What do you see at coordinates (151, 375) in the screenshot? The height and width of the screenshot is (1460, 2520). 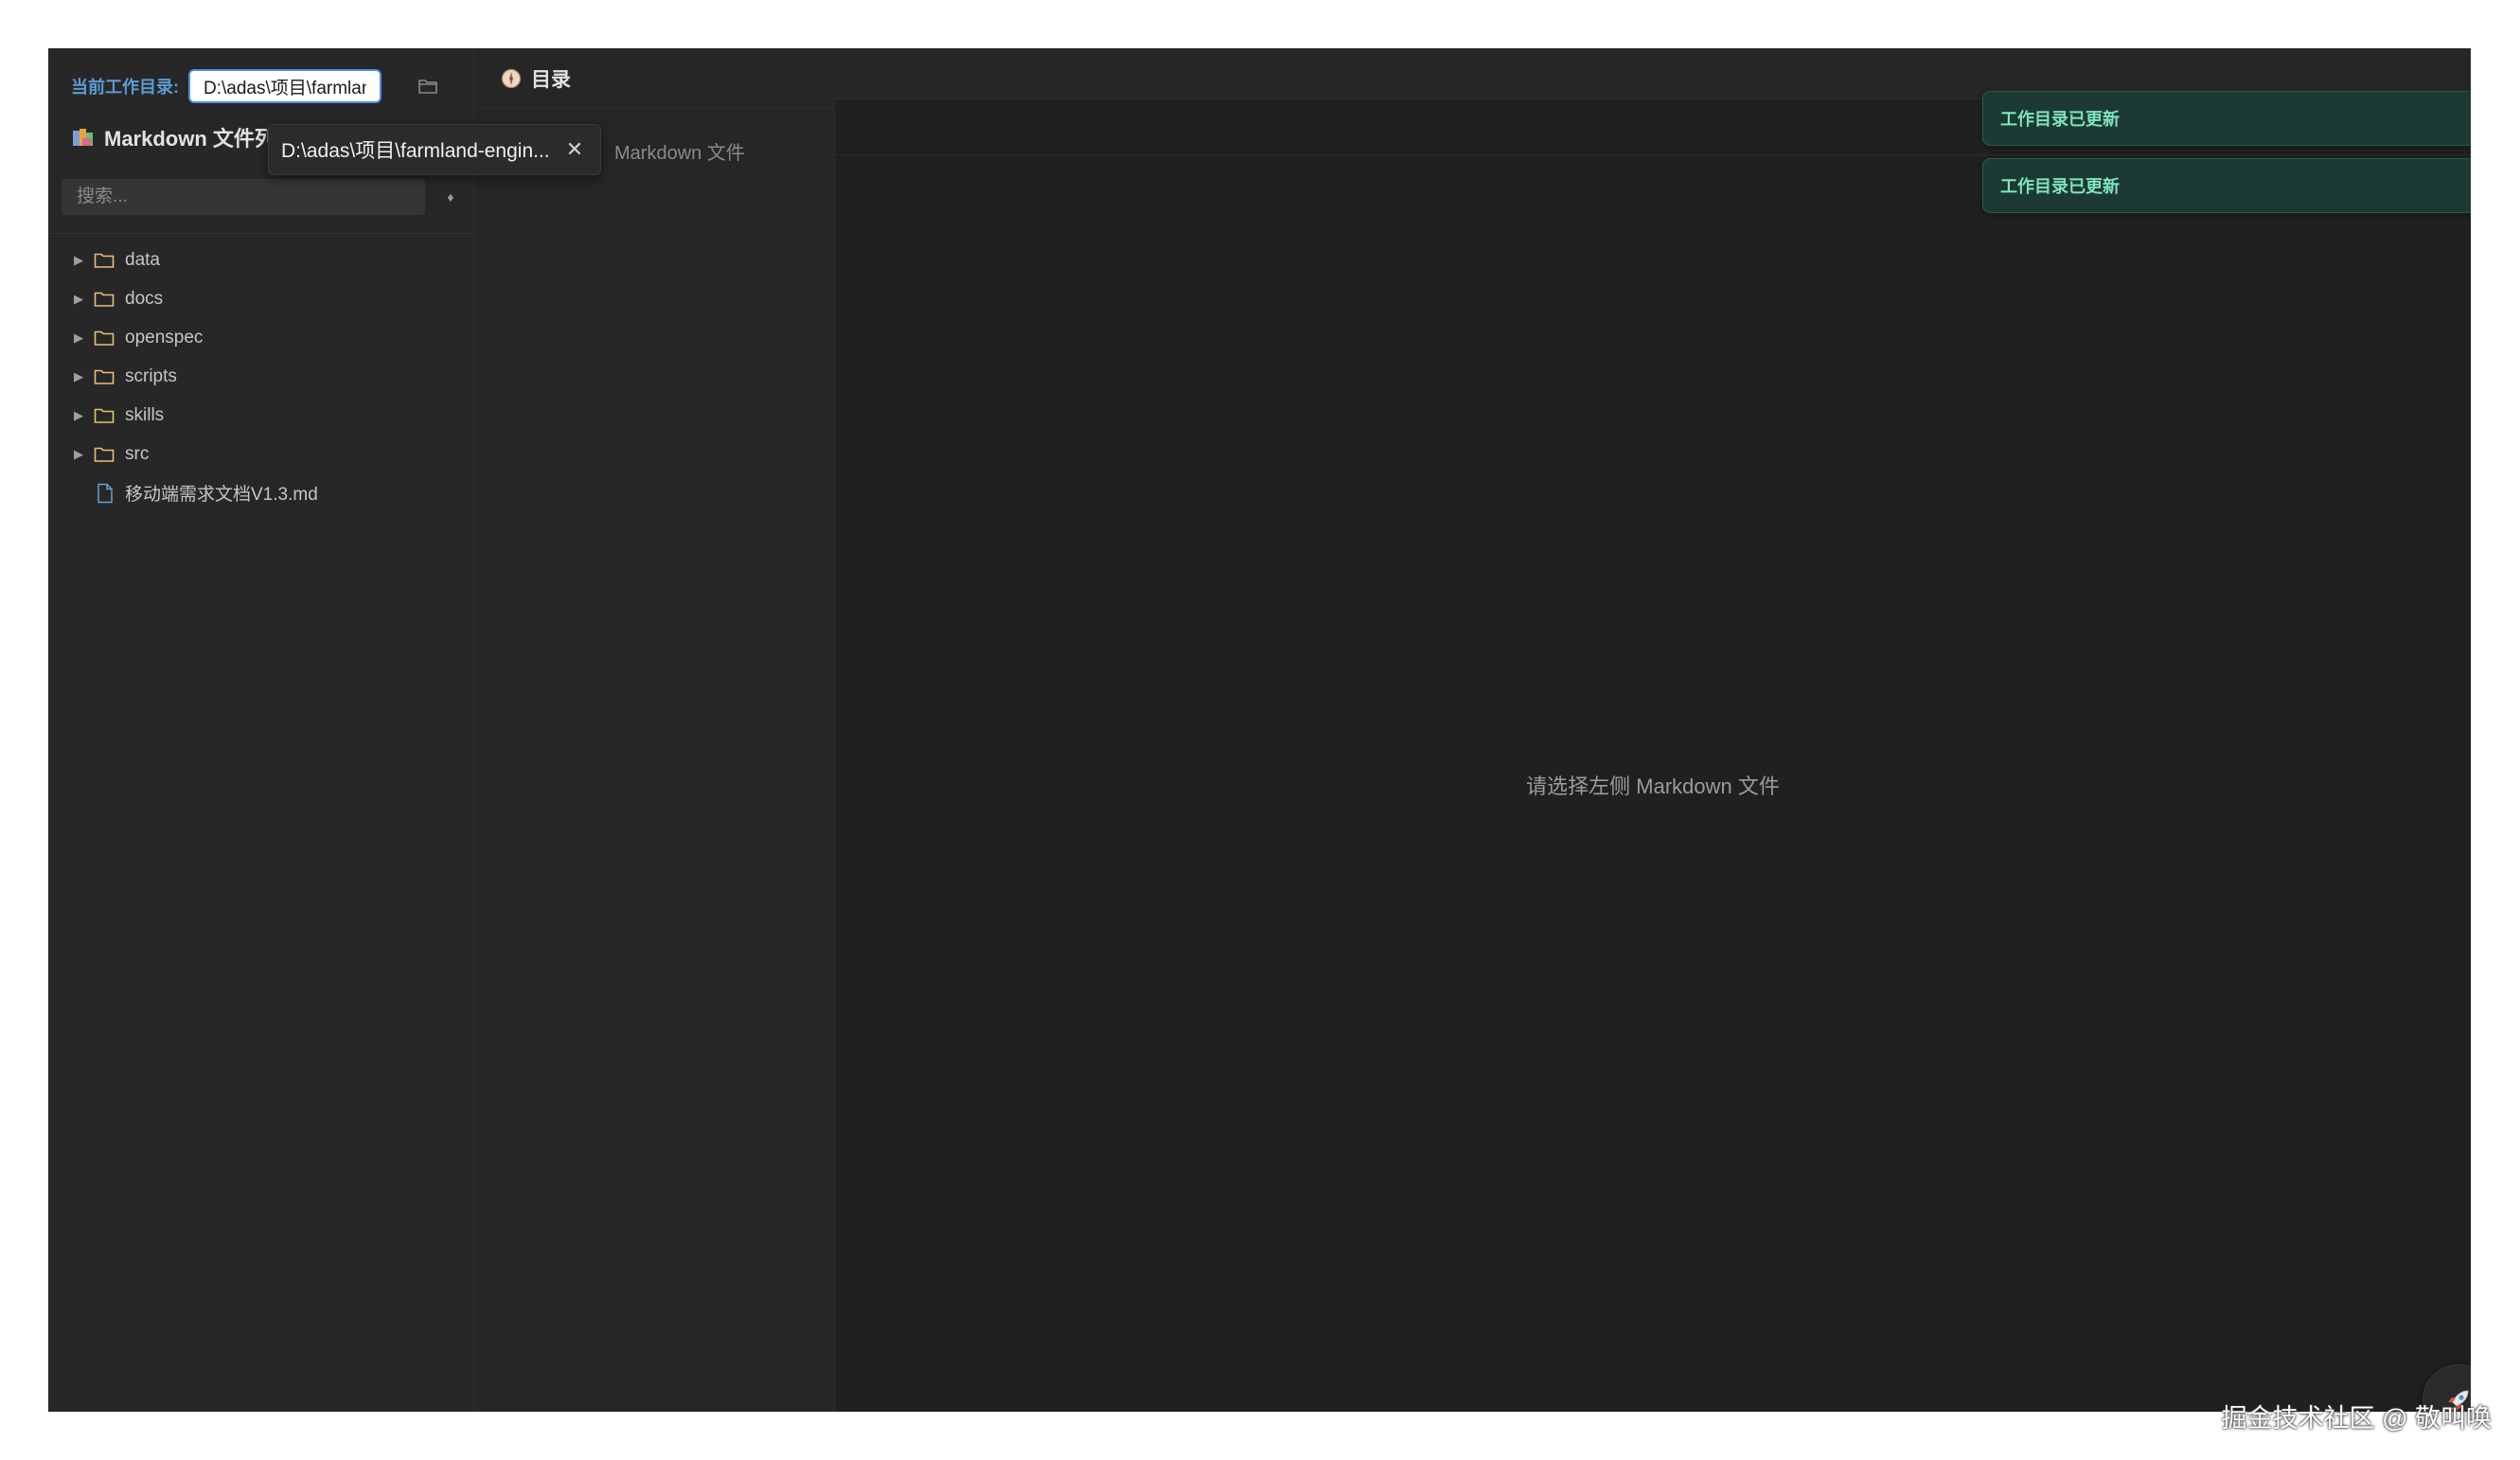 I see `tree-item-label: scripts` at bounding box center [151, 375].